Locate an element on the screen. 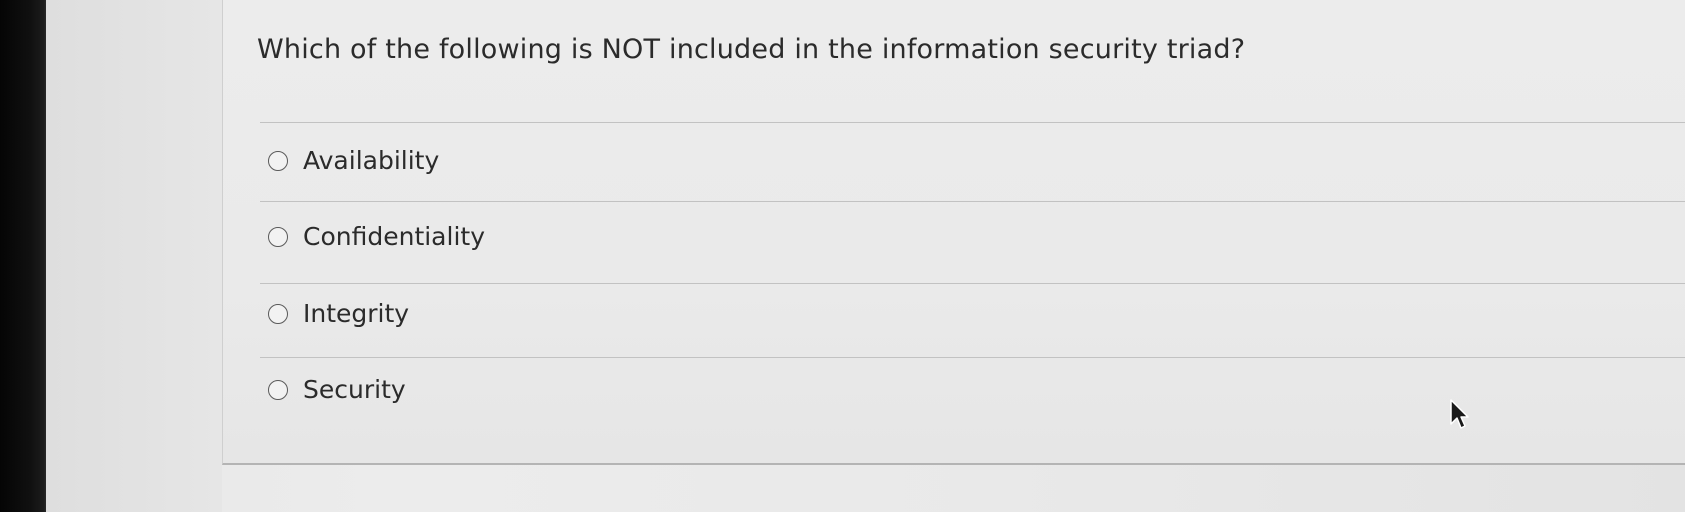  option-confidentiality: Confidentiality is located at coordinates (376, 236).